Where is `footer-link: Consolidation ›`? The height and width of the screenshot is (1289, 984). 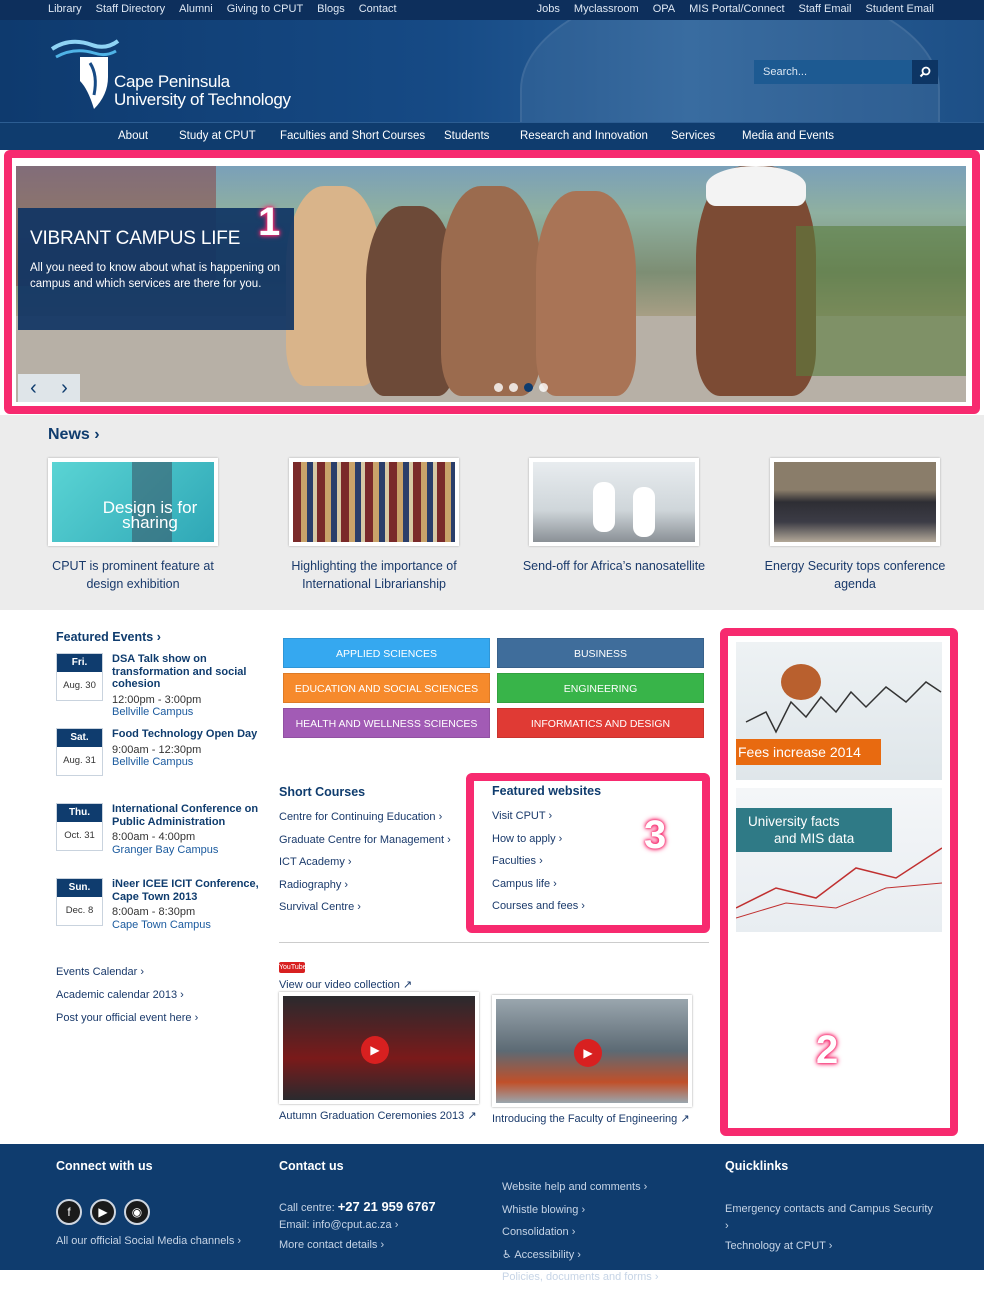 footer-link: Consolidation › is located at coordinates (602, 1232).